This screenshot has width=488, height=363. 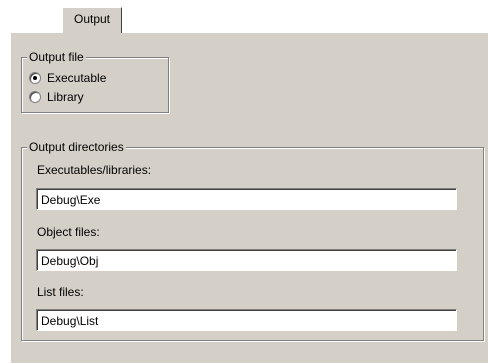 I want to click on executables-libraries-label: Executables/libraries:, so click(x=94, y=170).